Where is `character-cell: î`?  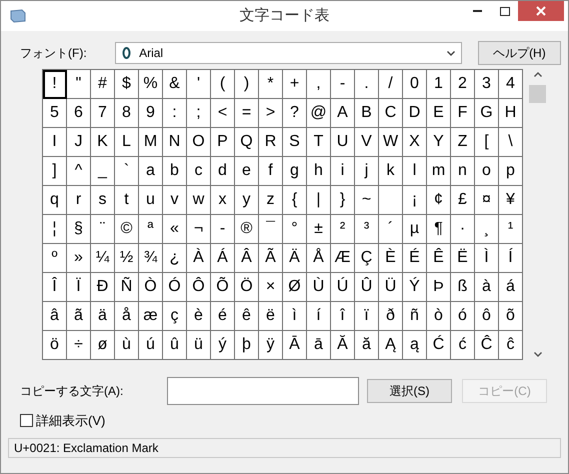 character-cell: î is located at coordinates (343, 316).